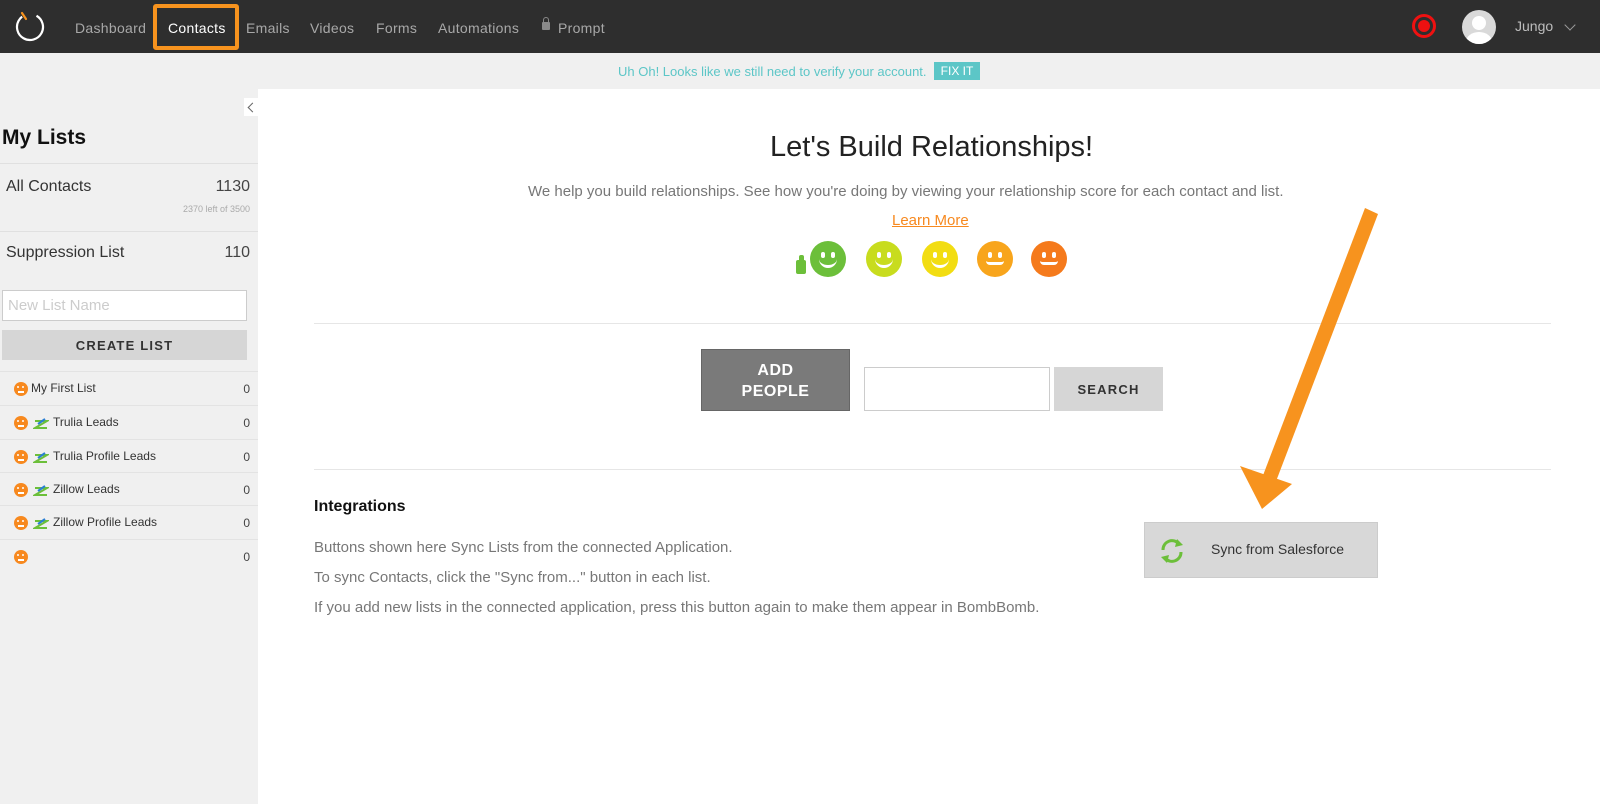 The height and width of the screenshot is (804, 1600). What do you see at coordinates (268, 26) in the screenshot?
I see `nav-emails: Emails` at bounding box center [268, 26].